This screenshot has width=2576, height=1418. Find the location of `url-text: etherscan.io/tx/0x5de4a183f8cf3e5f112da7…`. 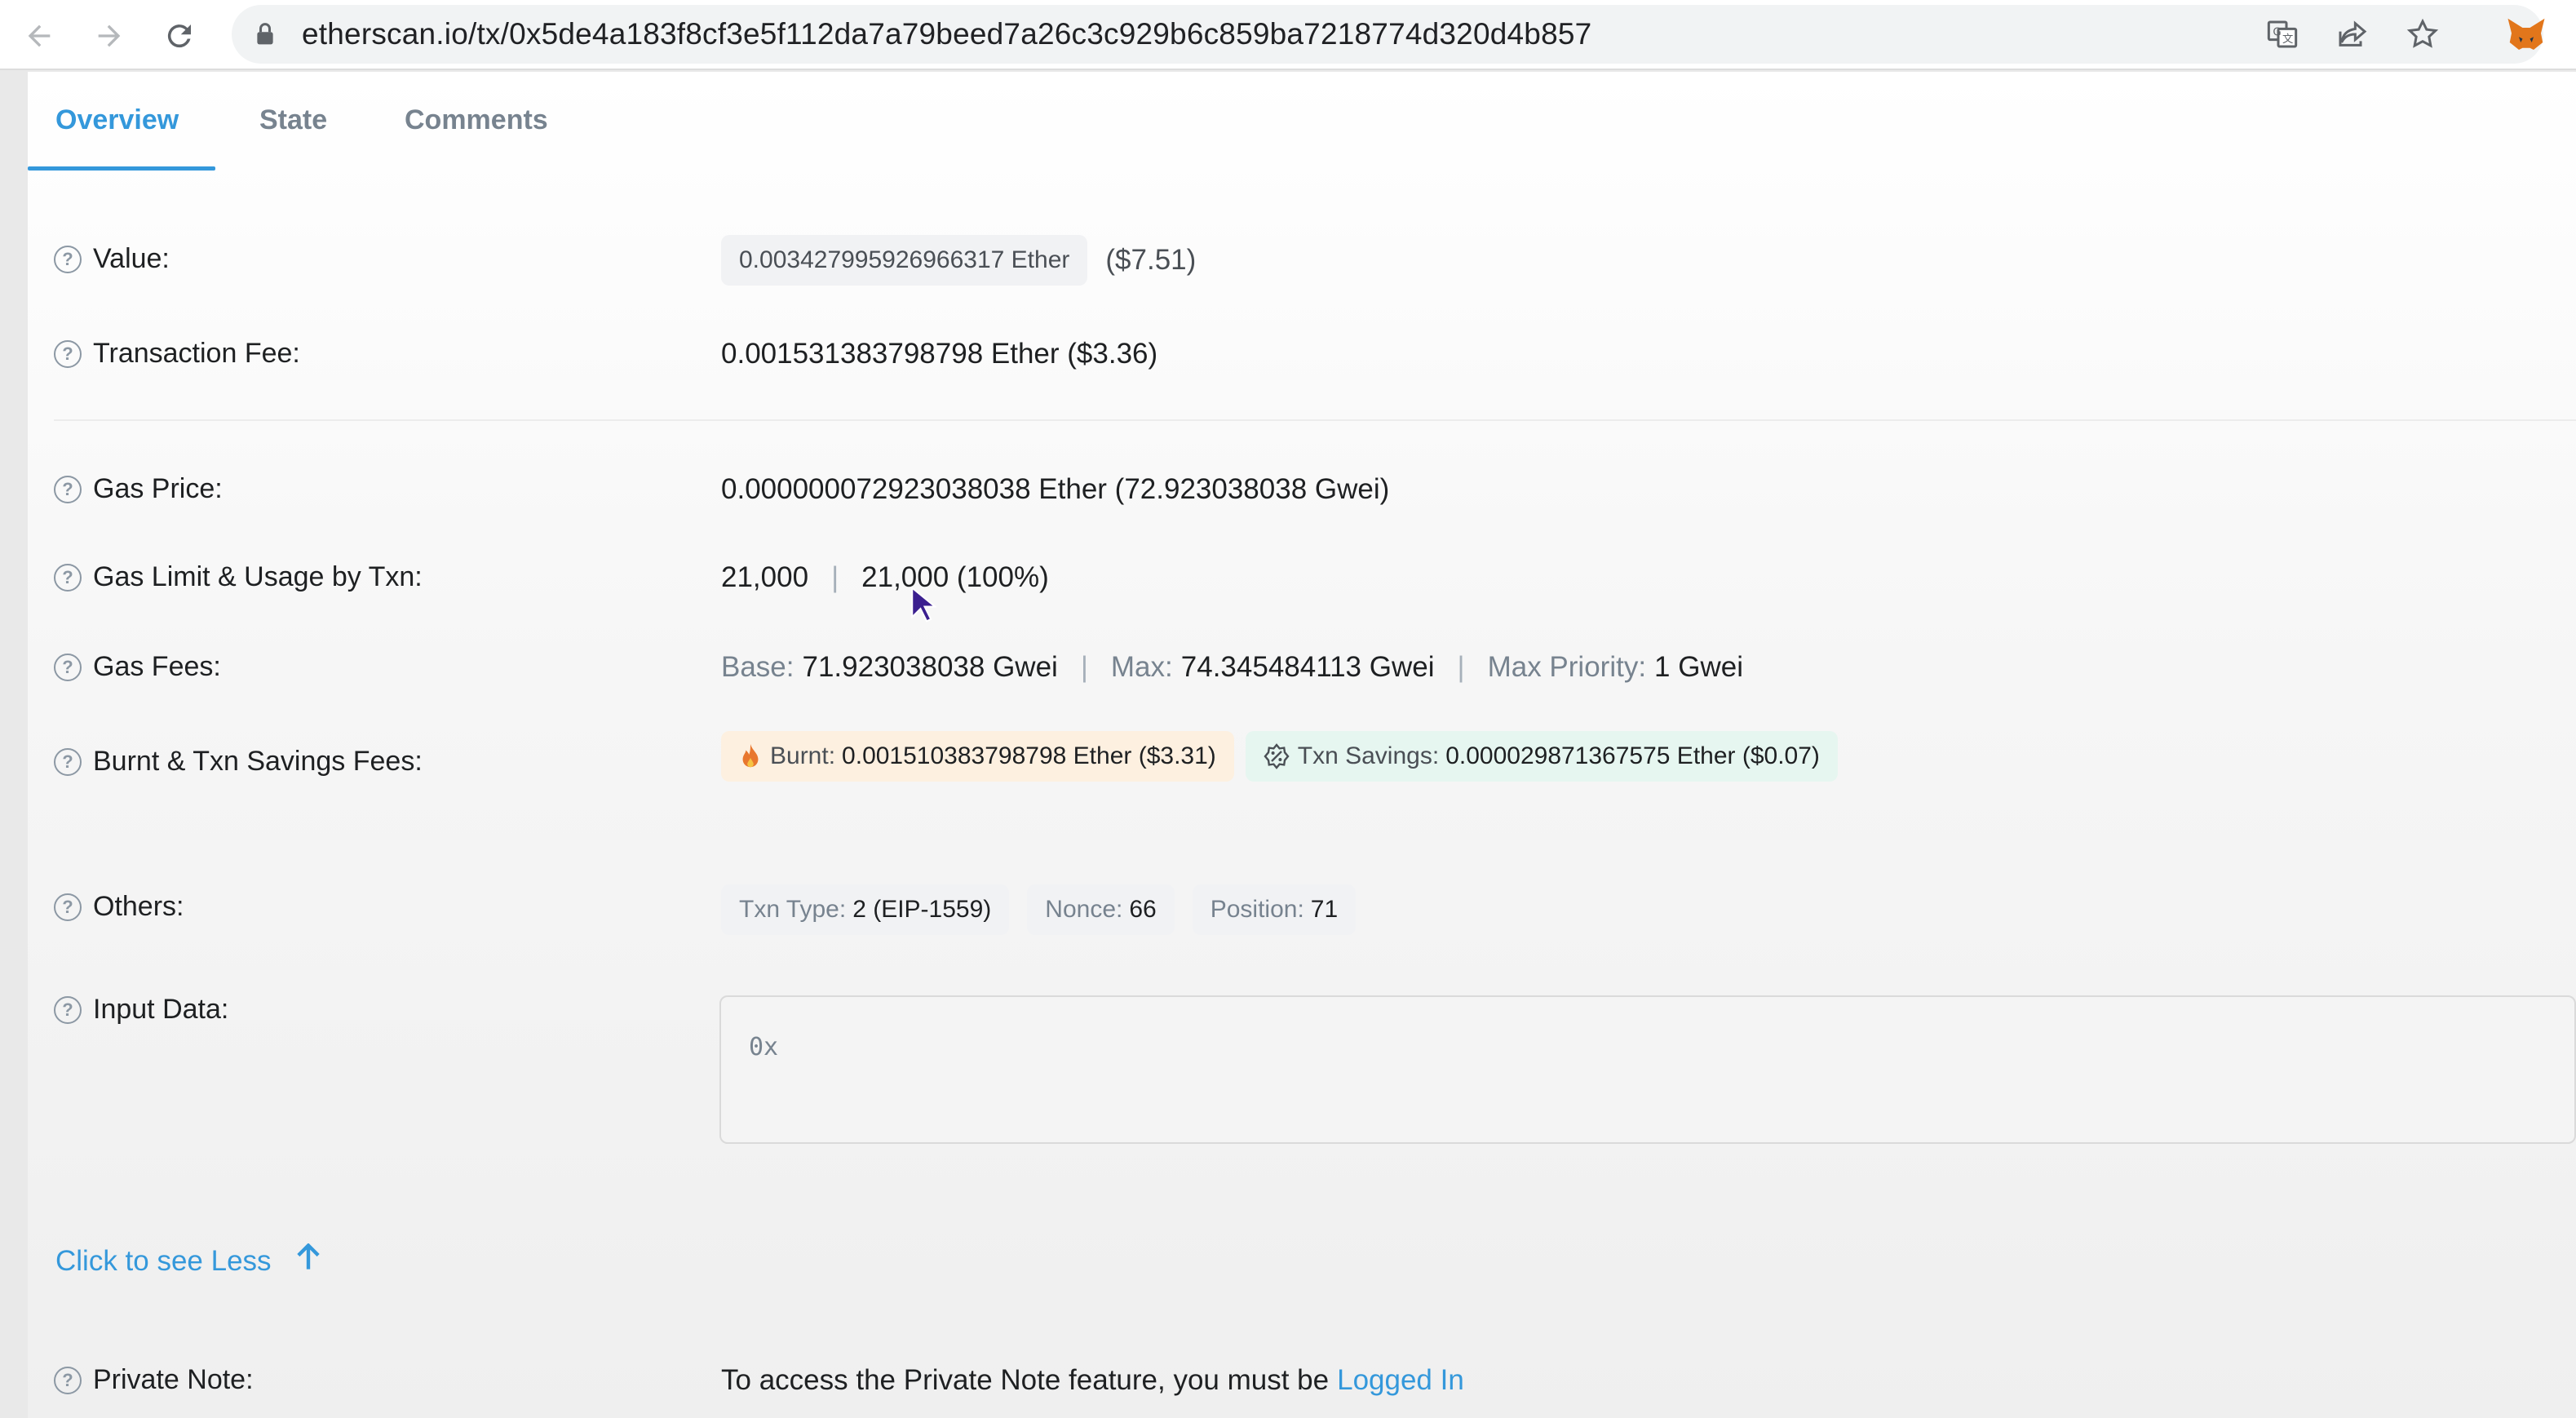

url-text: etherscan.io/tx/0x5de4a183f8cf3e5f112da7… is located at coordinates (946, 35).